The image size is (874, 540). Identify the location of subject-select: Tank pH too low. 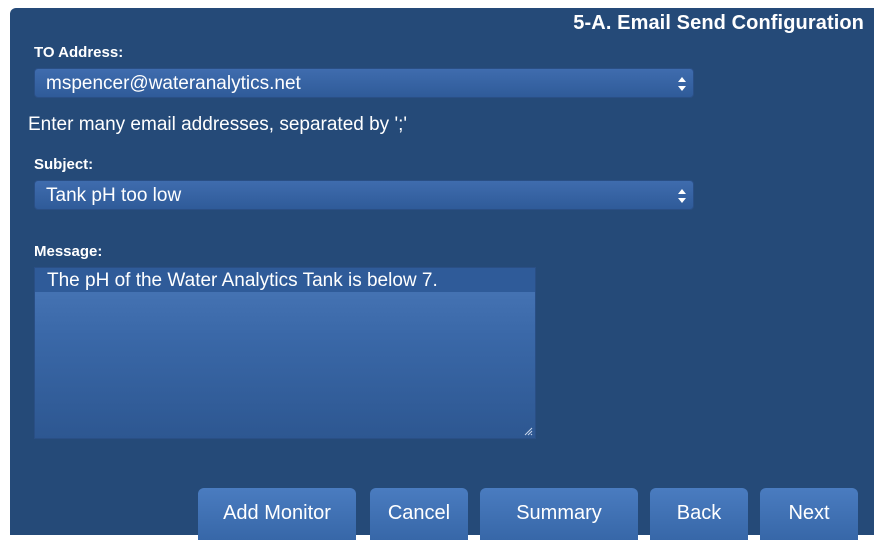
(364, 195).